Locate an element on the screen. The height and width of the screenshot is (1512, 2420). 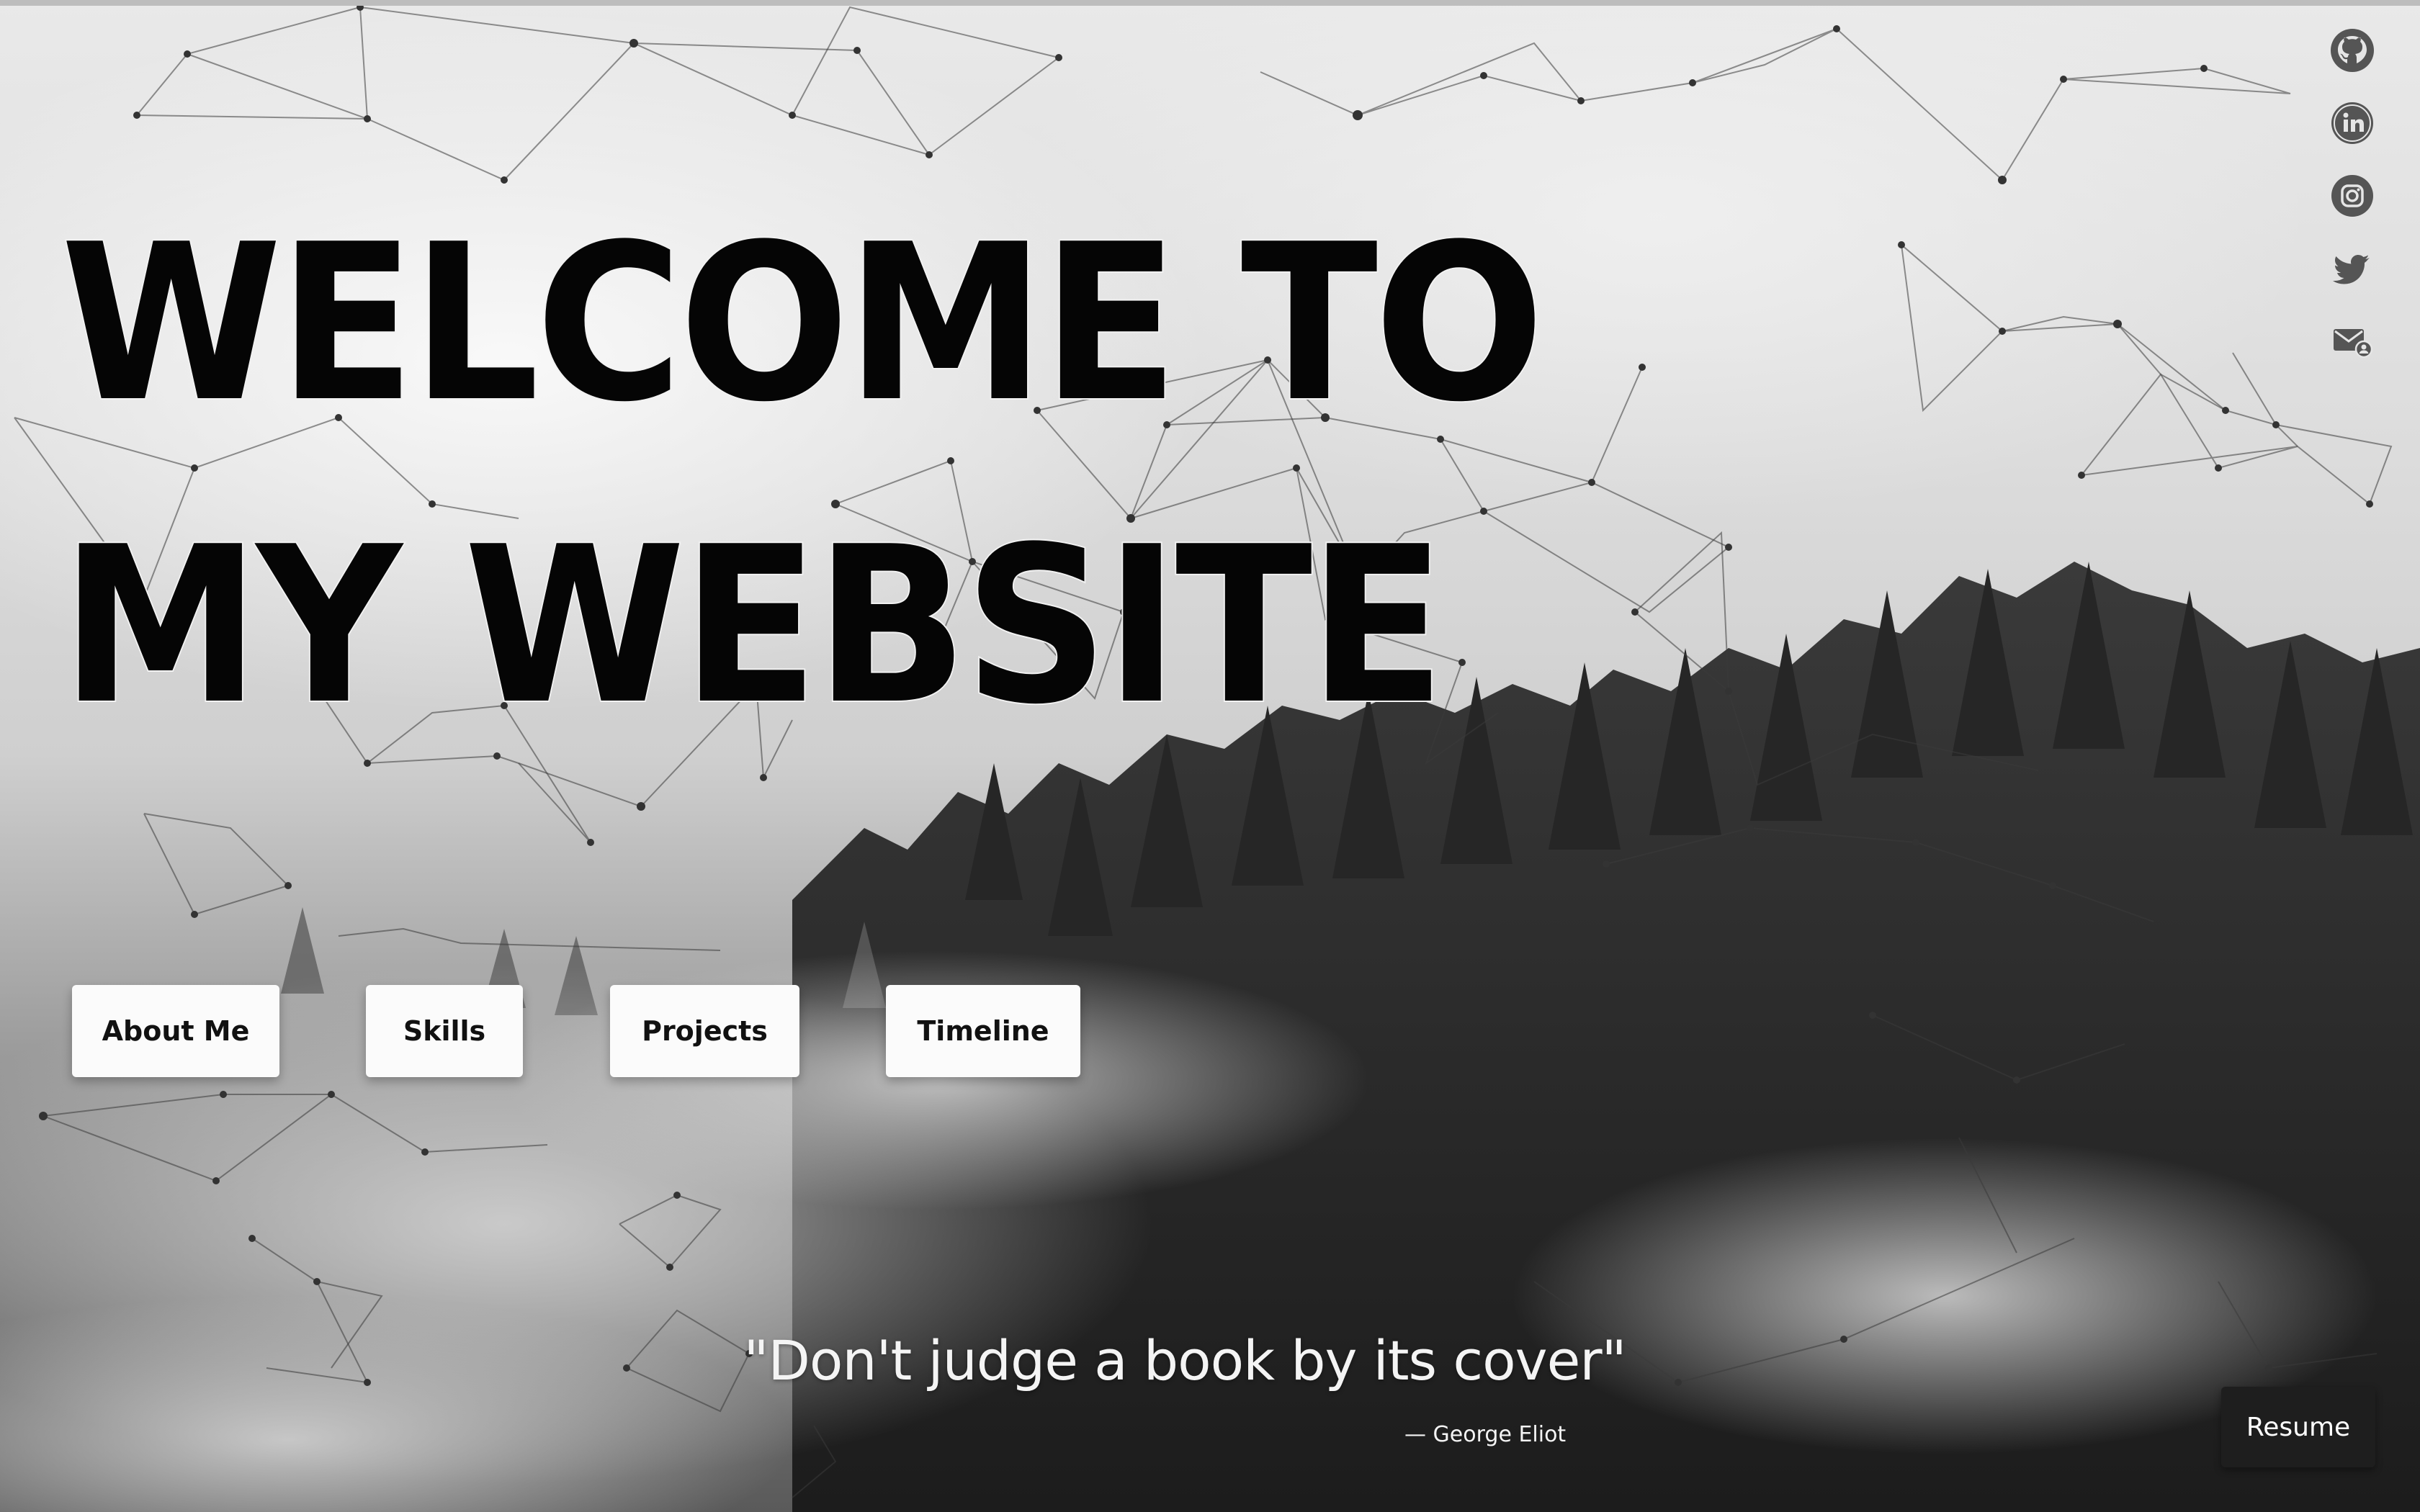
top-bar is located at coordinates (1210, 3).